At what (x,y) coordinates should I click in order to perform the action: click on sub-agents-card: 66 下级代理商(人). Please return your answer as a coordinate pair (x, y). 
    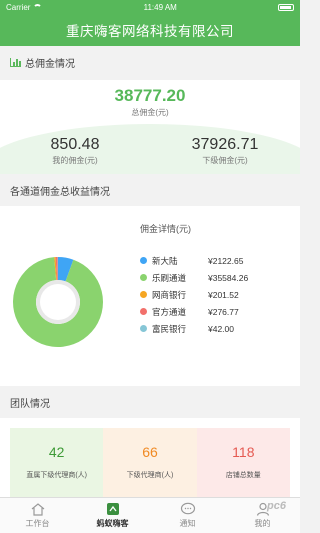
    Looking at the image, I should click on (150, 463).